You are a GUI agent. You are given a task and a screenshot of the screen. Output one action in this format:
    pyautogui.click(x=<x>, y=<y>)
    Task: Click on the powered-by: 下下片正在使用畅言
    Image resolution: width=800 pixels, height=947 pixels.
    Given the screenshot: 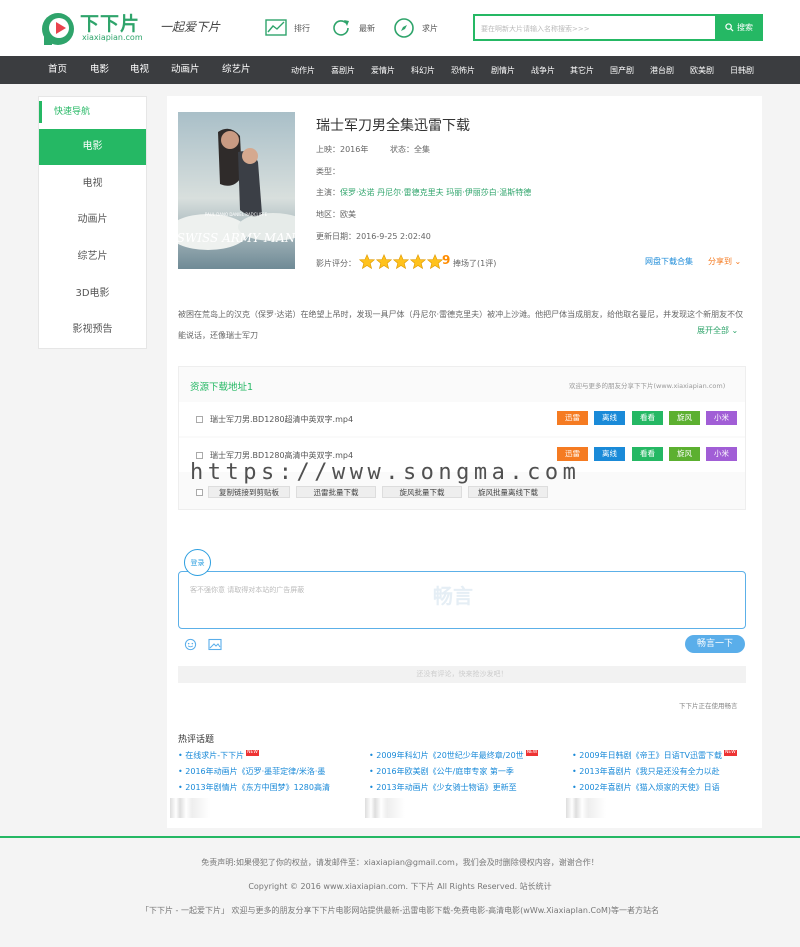 What is the action you would take?
    pyautogui.click(x=708, y=705)
    